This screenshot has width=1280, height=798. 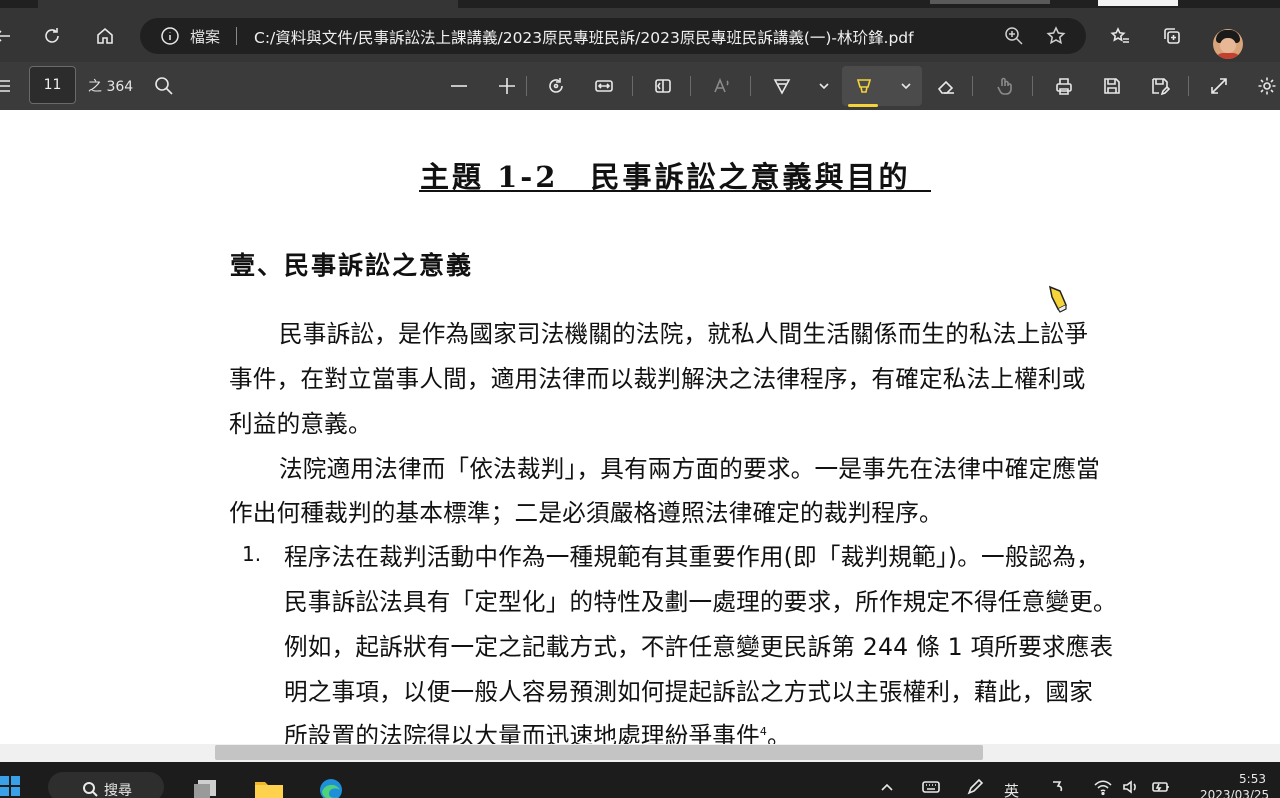 I want to click on file-explorer-app-icon, so click(x=269, y=787).